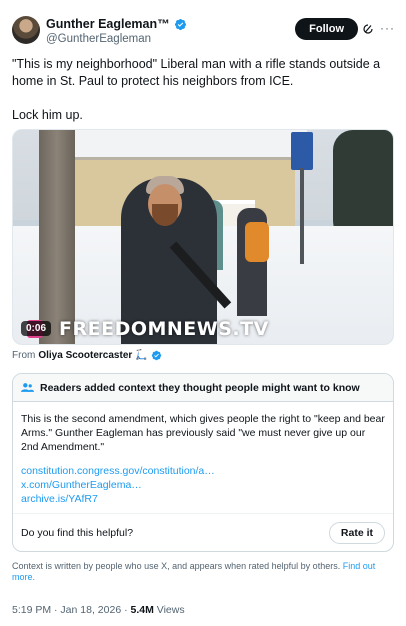 The image size is (406, 626). What do you see at coordinates (57, 237) in the screenshot?
I see `video-frame-trunk` at bounding box center [57, 237].